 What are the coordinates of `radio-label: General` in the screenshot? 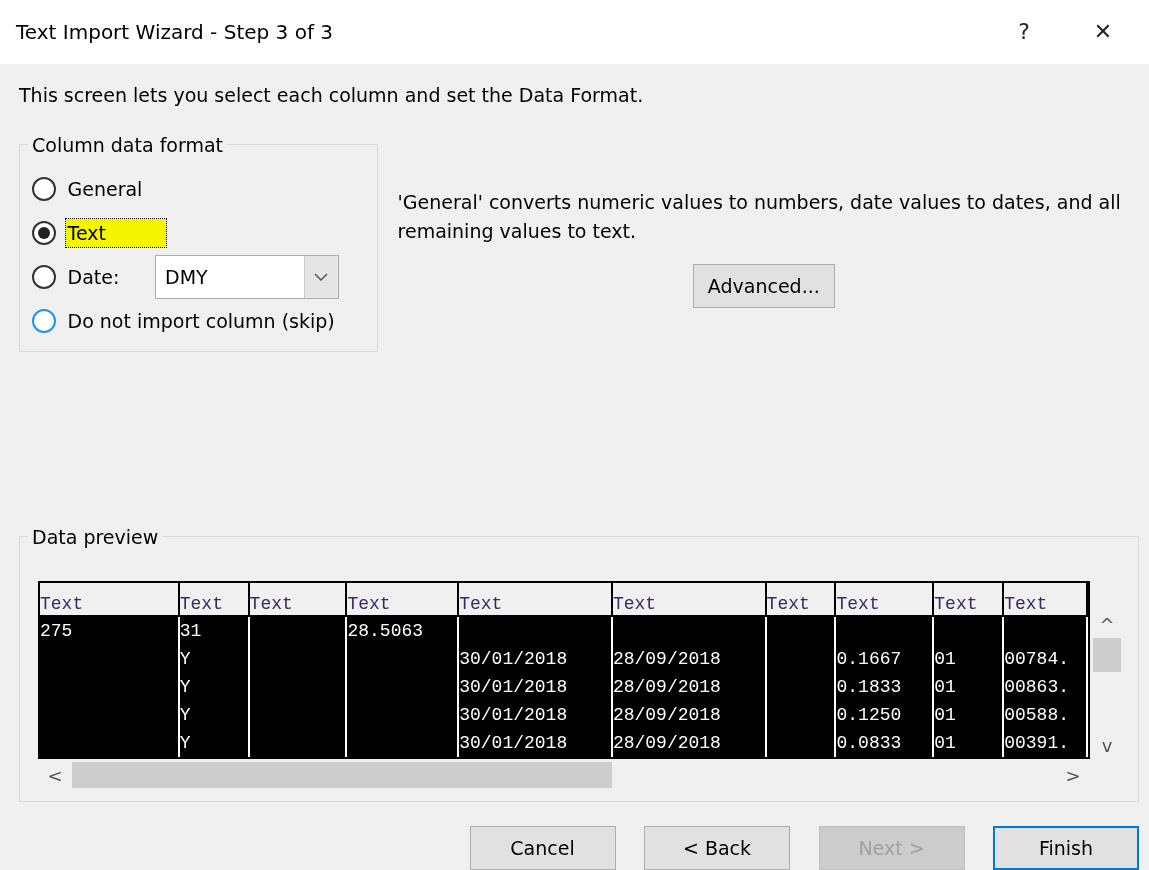 It's located at (105, 189).